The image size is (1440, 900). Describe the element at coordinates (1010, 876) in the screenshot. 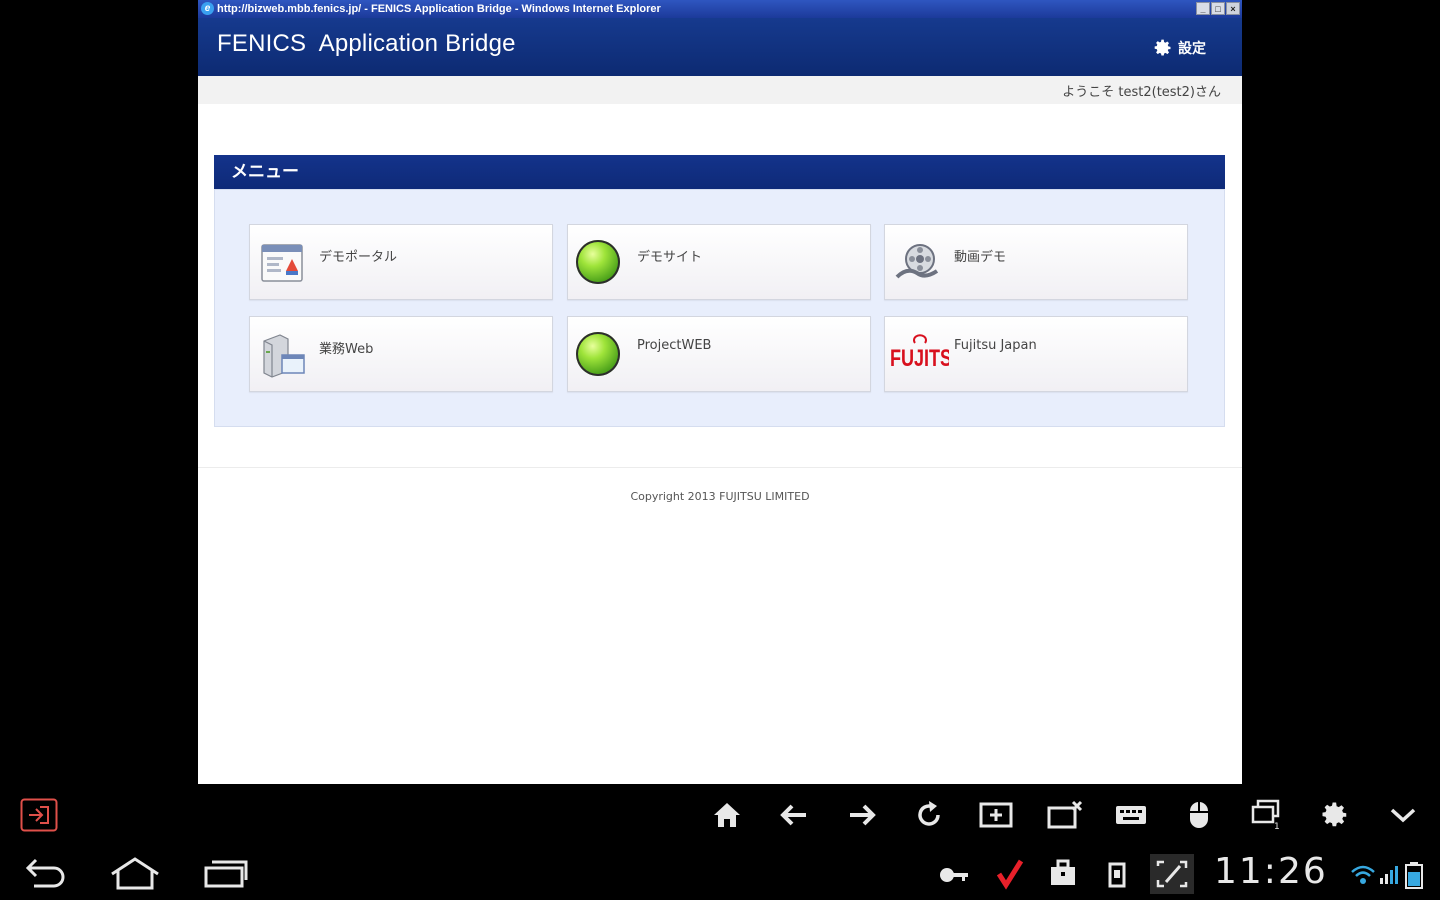

I see `check-icon` at that location.